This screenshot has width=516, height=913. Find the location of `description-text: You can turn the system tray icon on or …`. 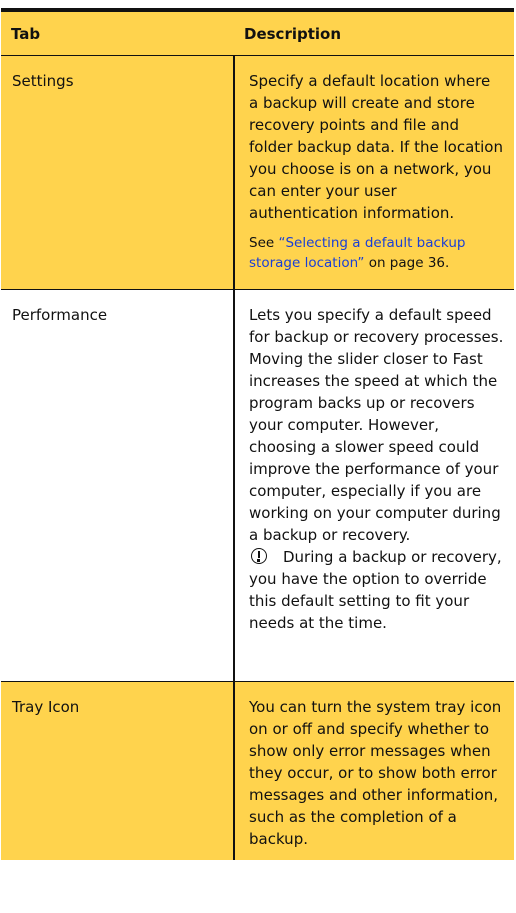

description-text: You can turn the system tray icon on or … is located at coordinates (375, 773).